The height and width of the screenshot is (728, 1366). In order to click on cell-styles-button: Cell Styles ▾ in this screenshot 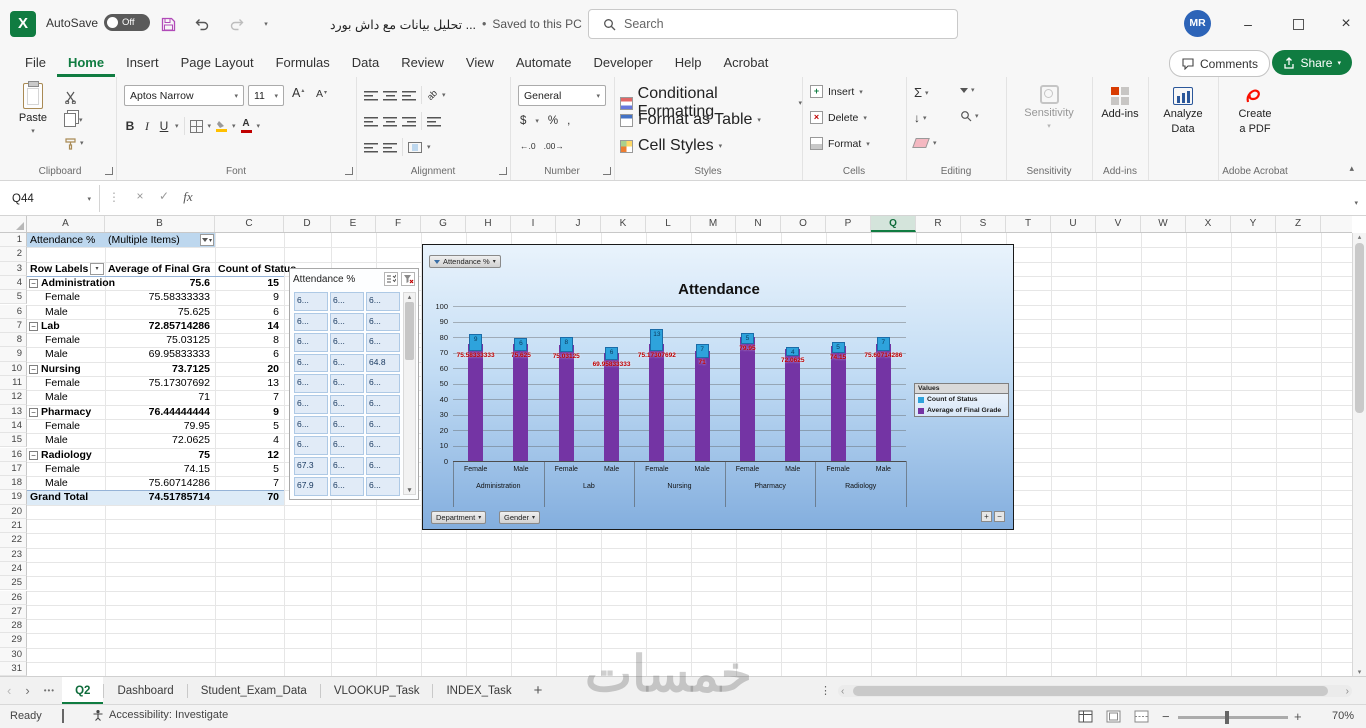, I will do `click(671, 146)`.